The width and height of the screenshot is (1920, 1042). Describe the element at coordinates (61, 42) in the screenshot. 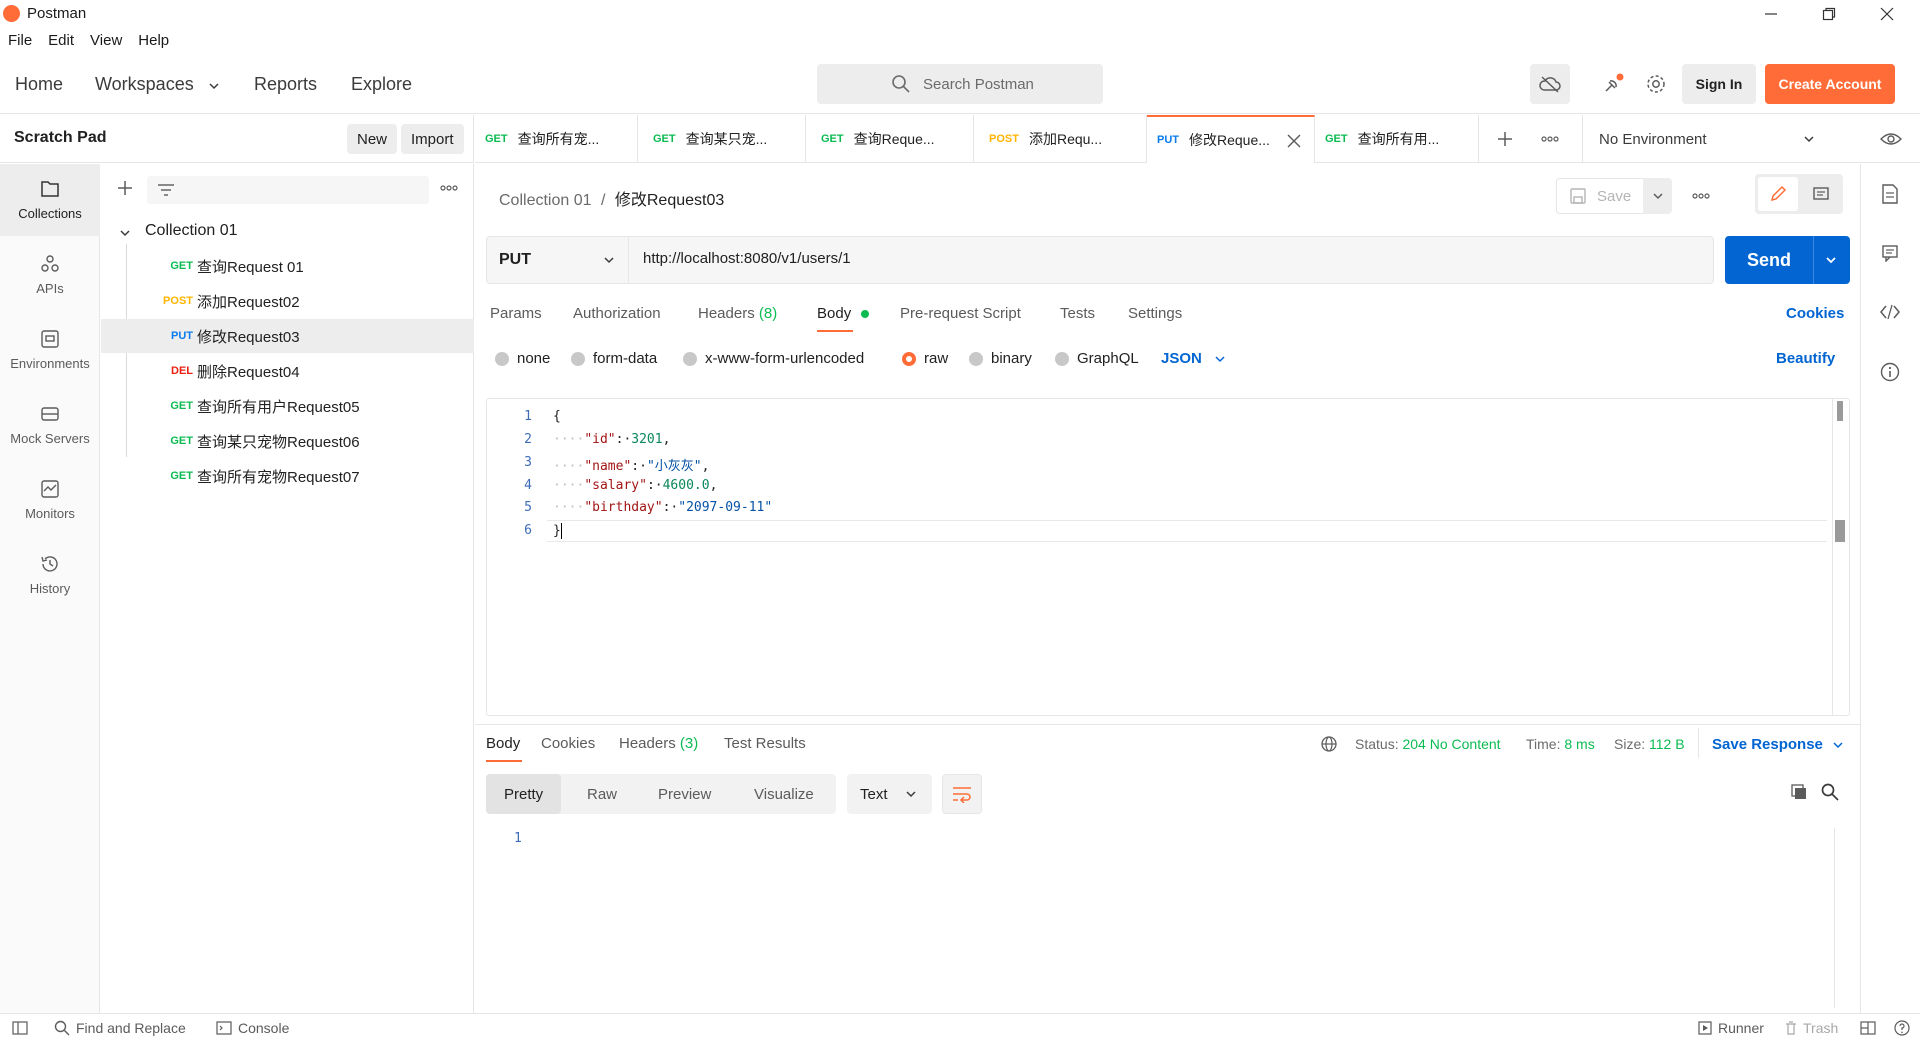

I see `menu-edit: Edit` at that location.